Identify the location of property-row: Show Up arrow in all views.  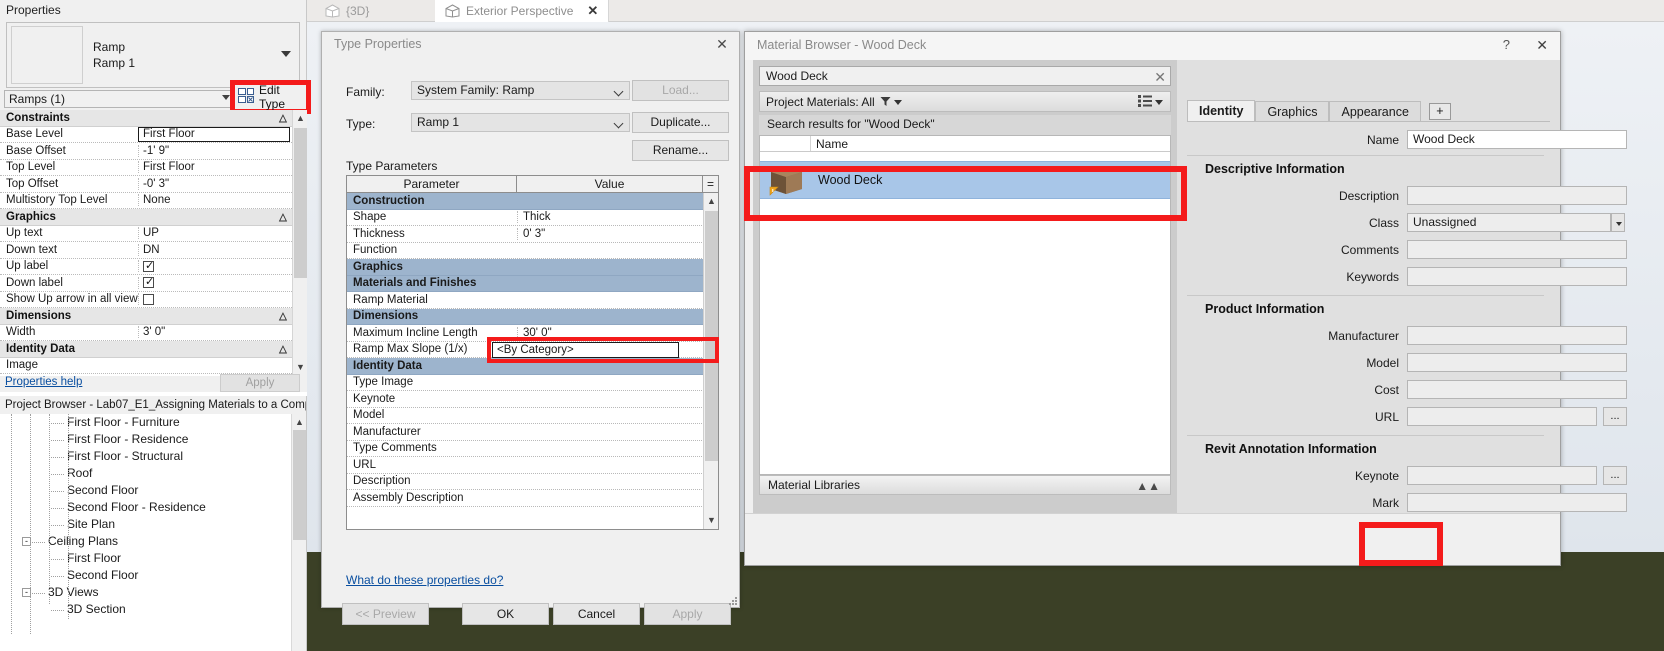
(146, 300).